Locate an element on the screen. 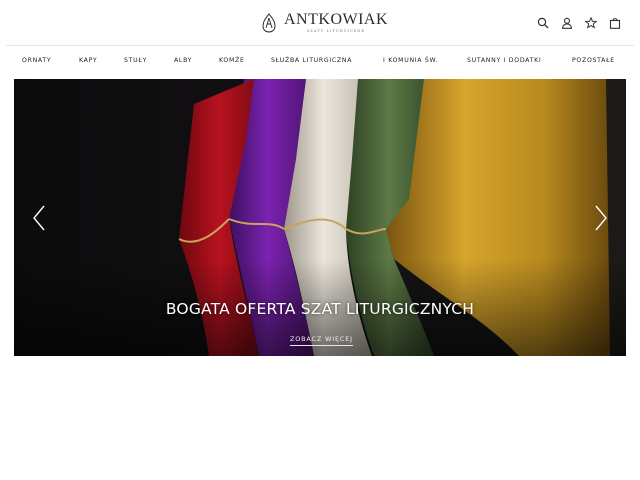 The height and width of the screenshot is (480, 640). nav-item-komze: KOMŻE is located at coordinates (232, 60).